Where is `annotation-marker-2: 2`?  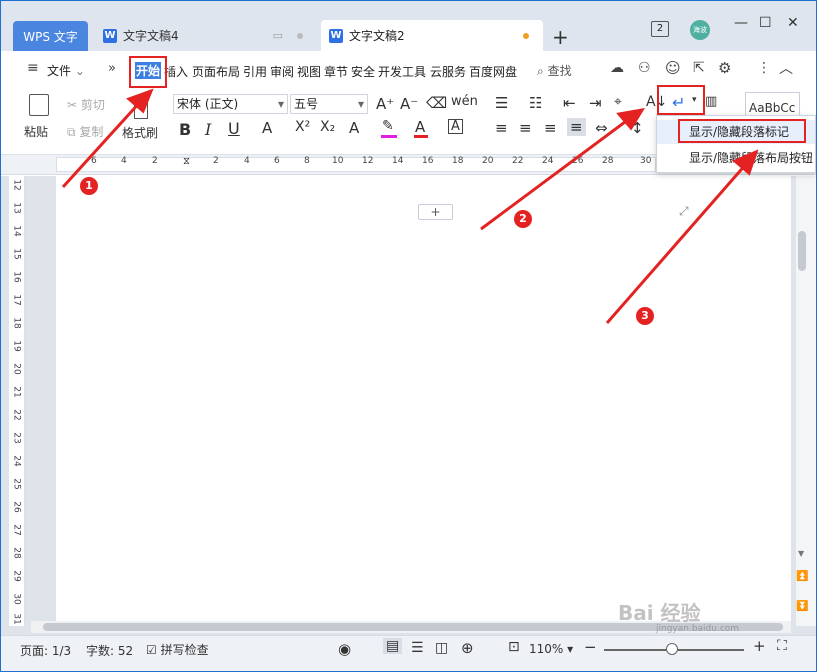 annotation-marker-2: 2 is located at coordinates (523, 219).